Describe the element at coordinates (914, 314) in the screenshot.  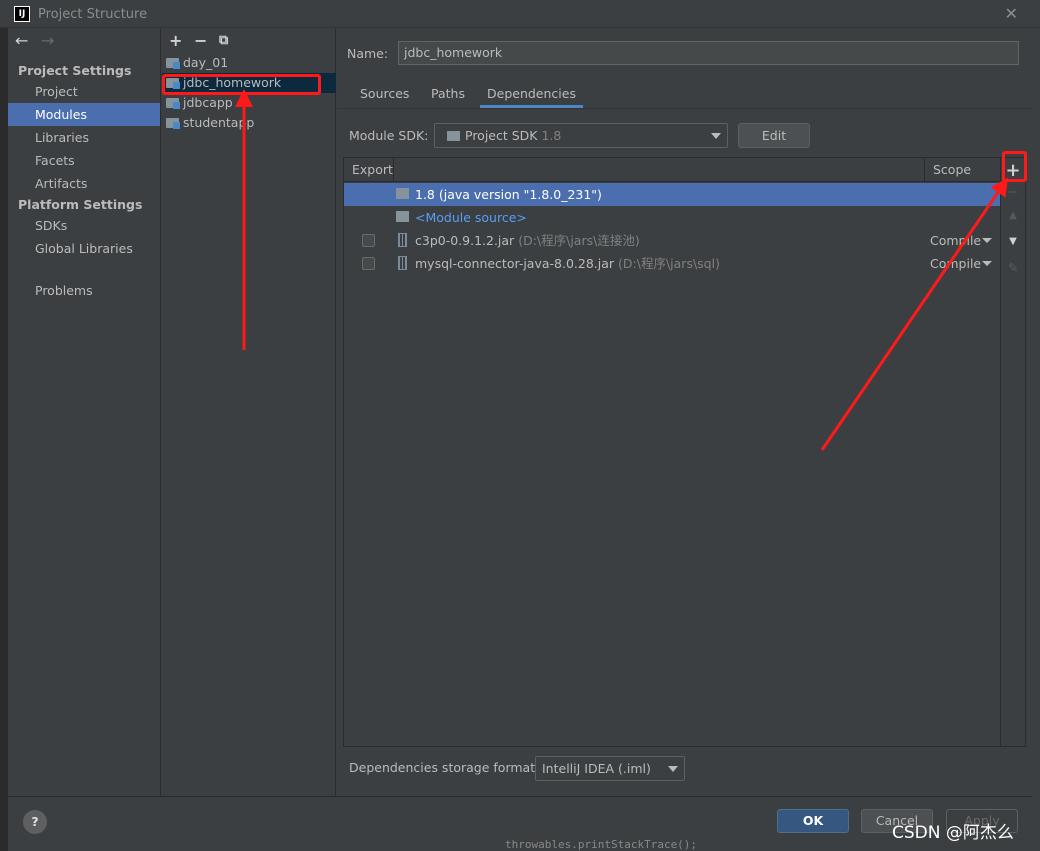
I see `annotation-arrow-add` at that location.